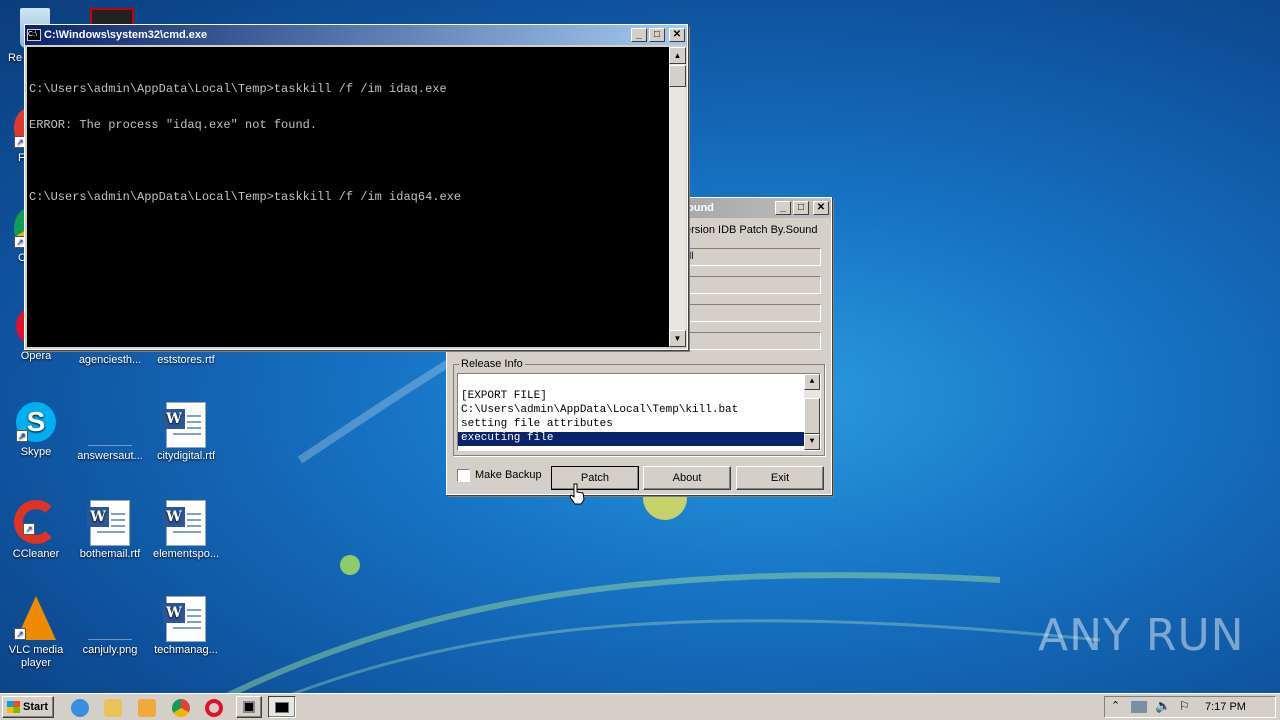 Image resolution: width=1280 pixels, height=720 pixels. Describe the element at coordinates (751, 230) in the screenshot. I see `patcher-subtitle: ersion IDB Patch By.Sound` at that location.